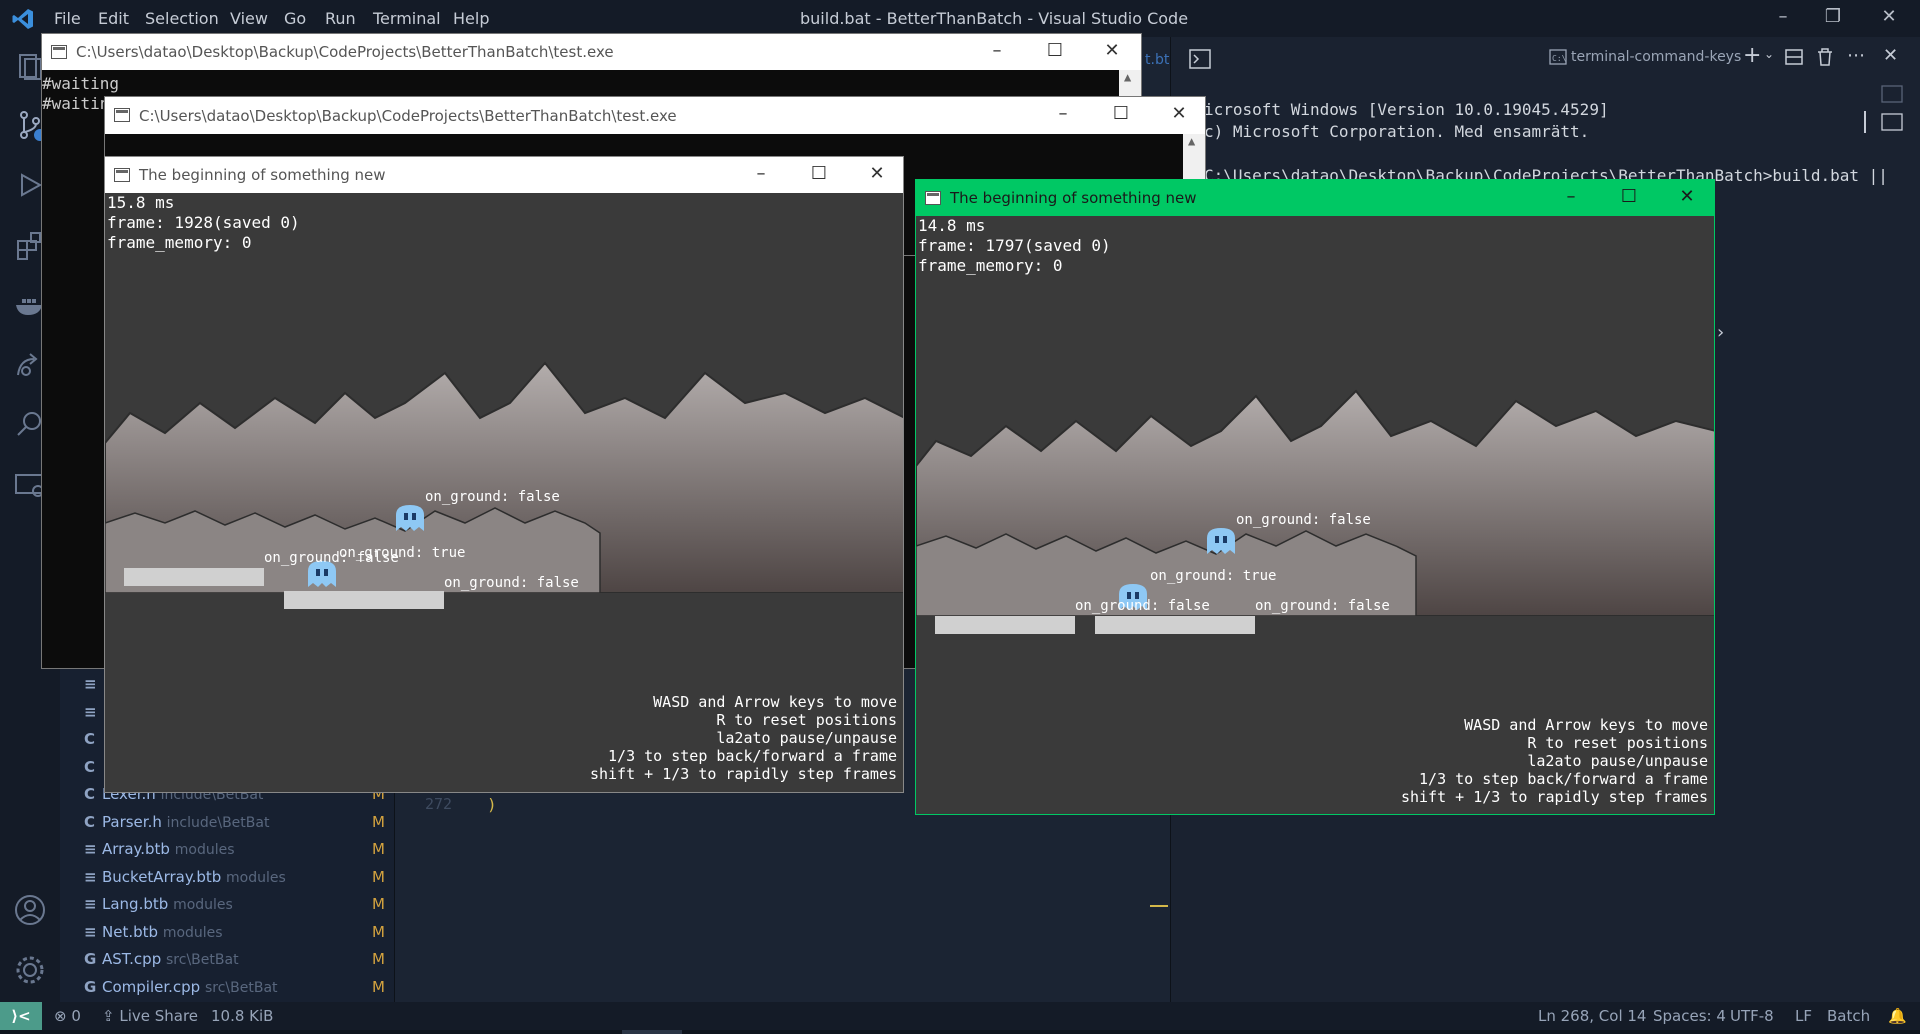  What do you see at coordinates (1848, 1016) in the screenshot?
I see `language-mode: Batch` at bounding box center [1848, 1016].